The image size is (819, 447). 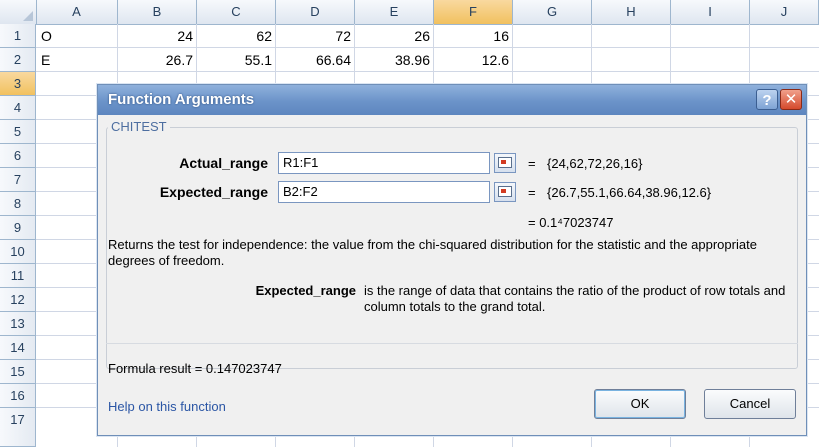 I want to click on actual-range-collapse-button, so click(x=505, y=163).